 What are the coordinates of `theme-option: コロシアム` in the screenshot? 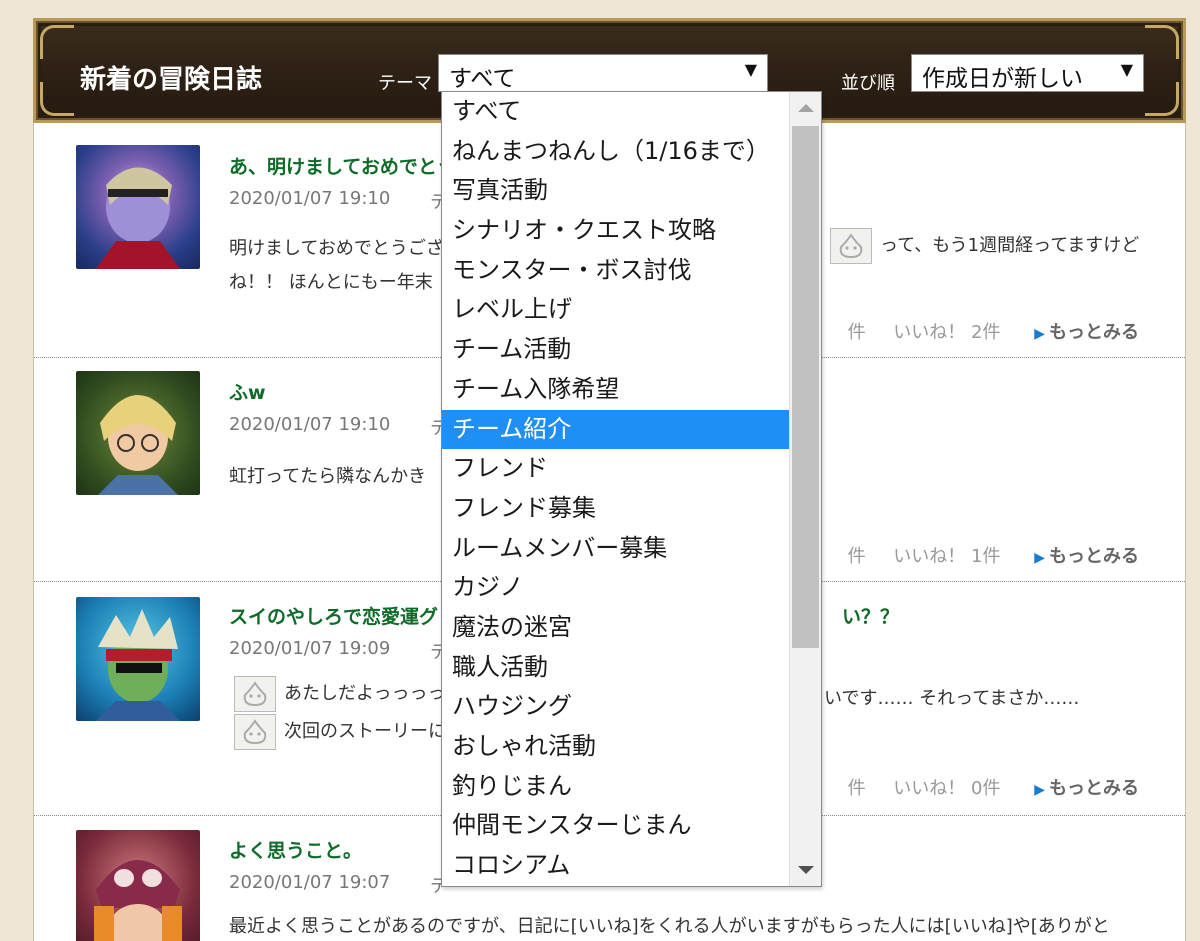 It's located at (616, 866).